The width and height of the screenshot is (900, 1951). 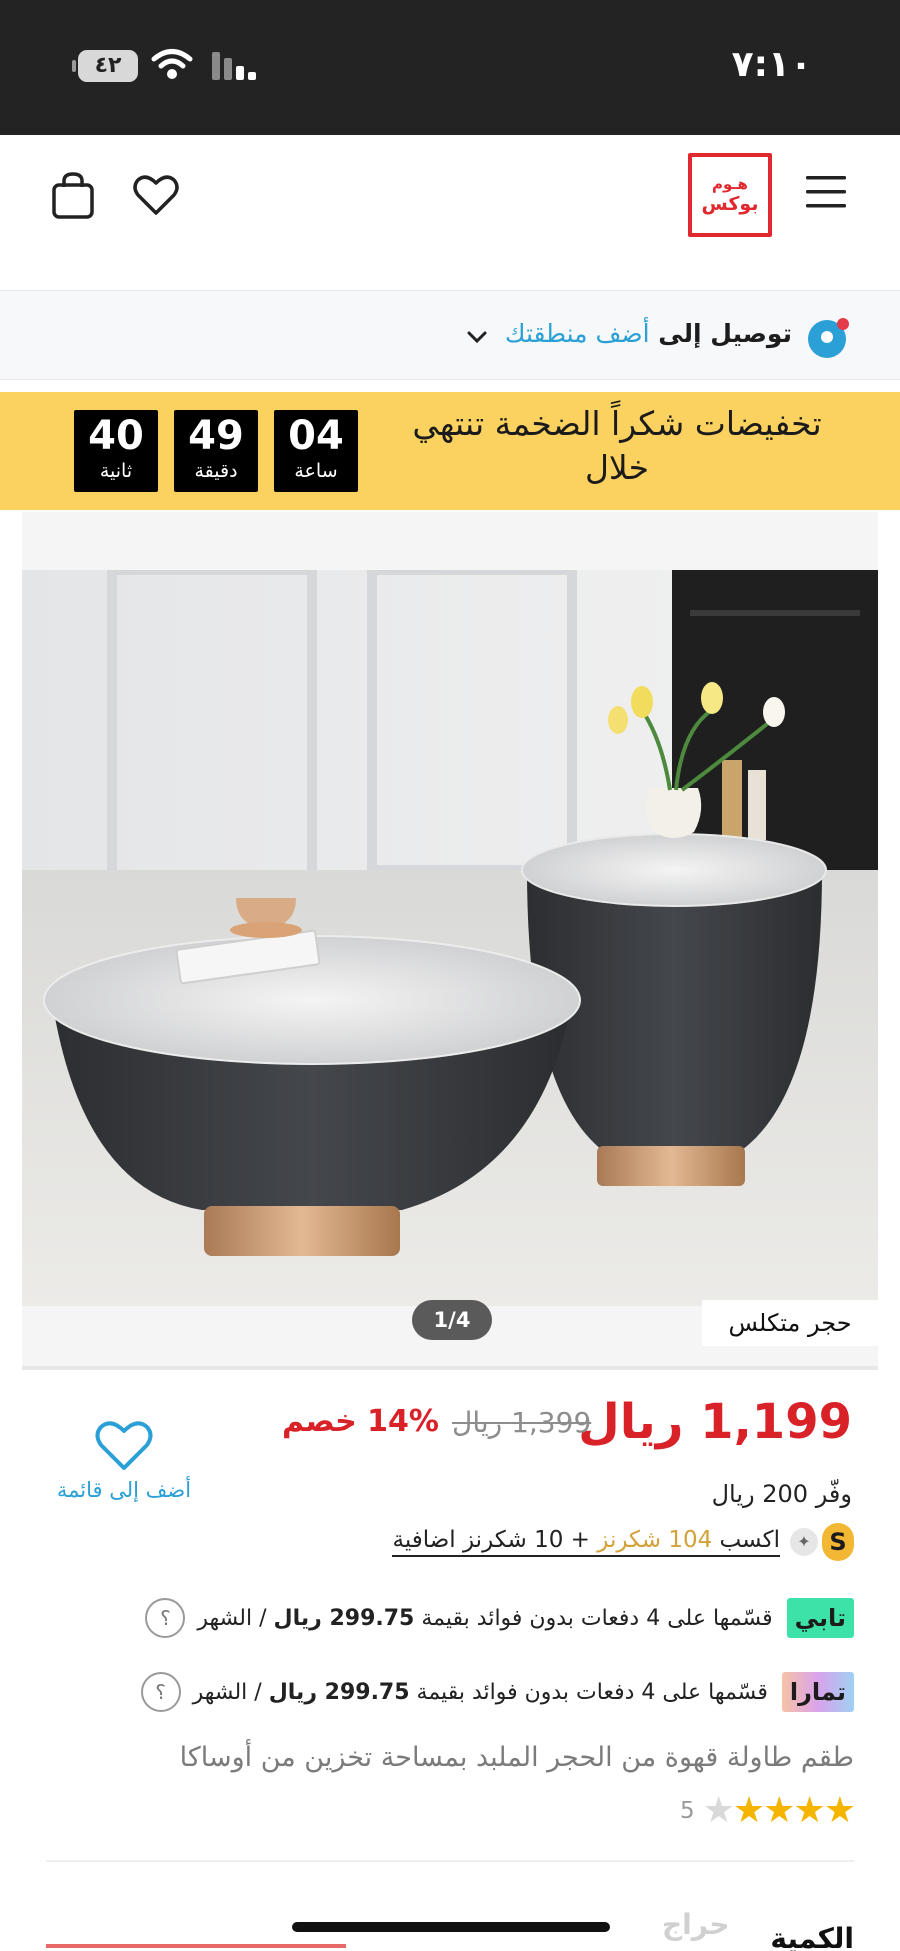 What do you see at coordinates (234, 66) in the screenshot?
I see `signal-icon` at bounding box center [234, 66].